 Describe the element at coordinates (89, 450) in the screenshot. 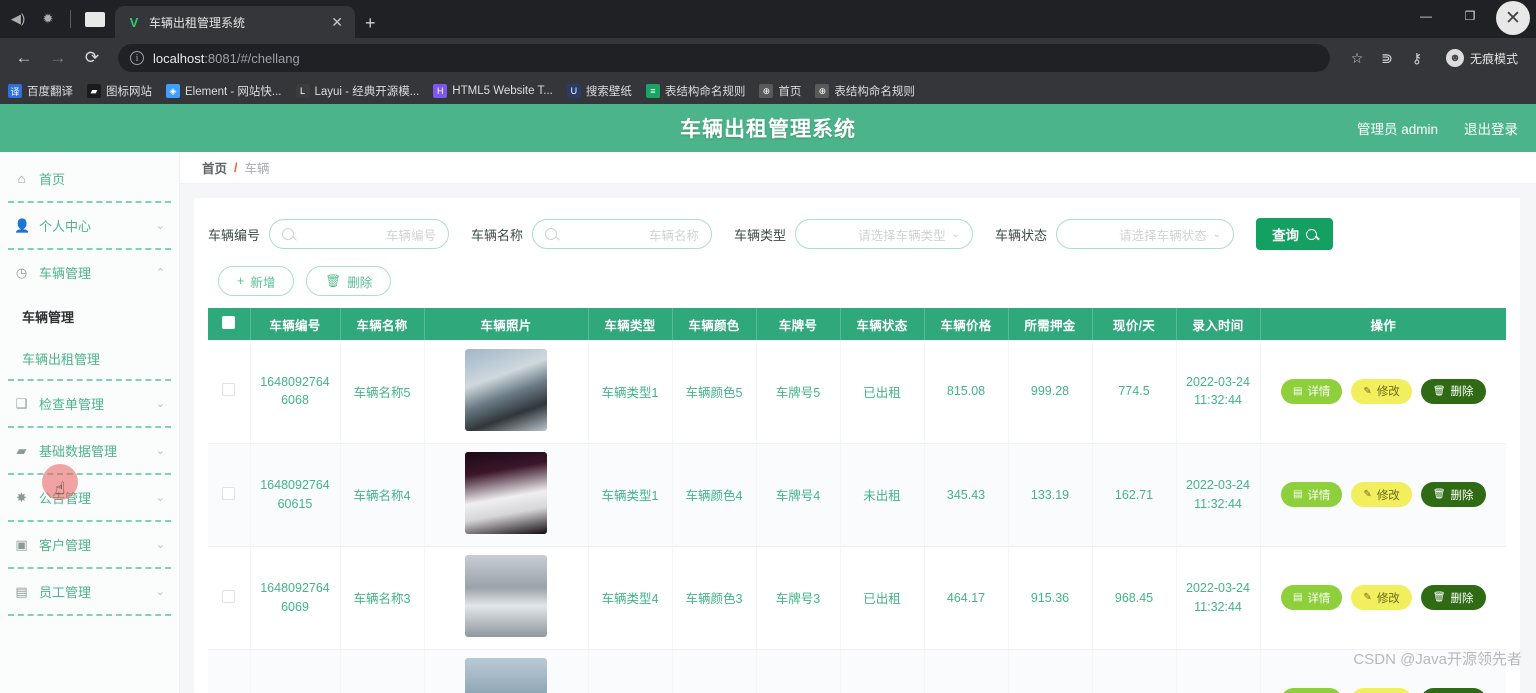

I see `sidebar-item-5: ▰ 基础数据管理 ⌄` at that location.